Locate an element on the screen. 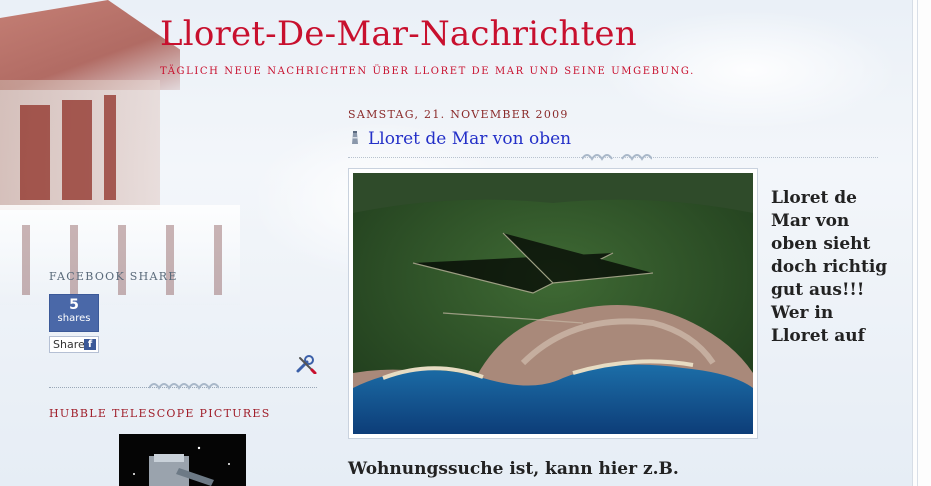 The height and width of the screenshot is (486, 931). post-title-link: Lloret de Mar von oben is located at coordinates (459, 139).